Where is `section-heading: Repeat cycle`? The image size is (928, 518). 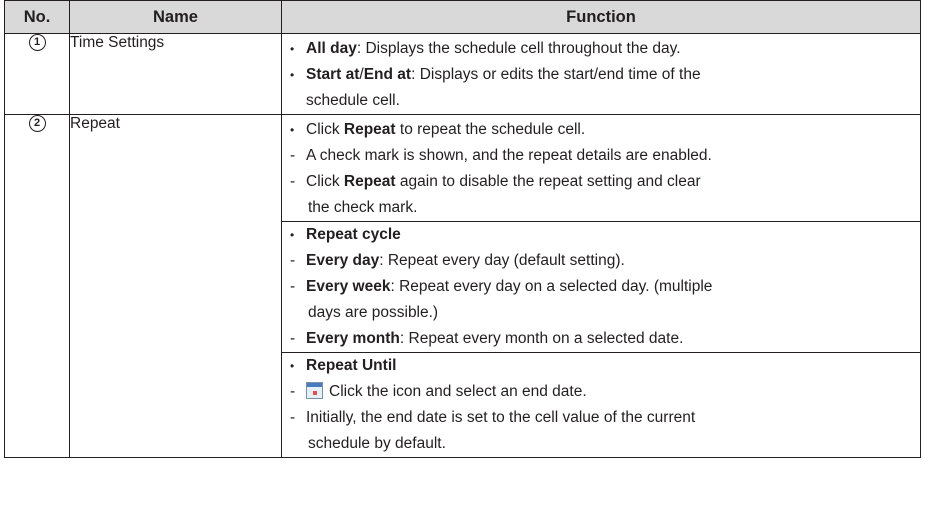 section-heading: Repeat cycle is located at coordinates (353, 234).